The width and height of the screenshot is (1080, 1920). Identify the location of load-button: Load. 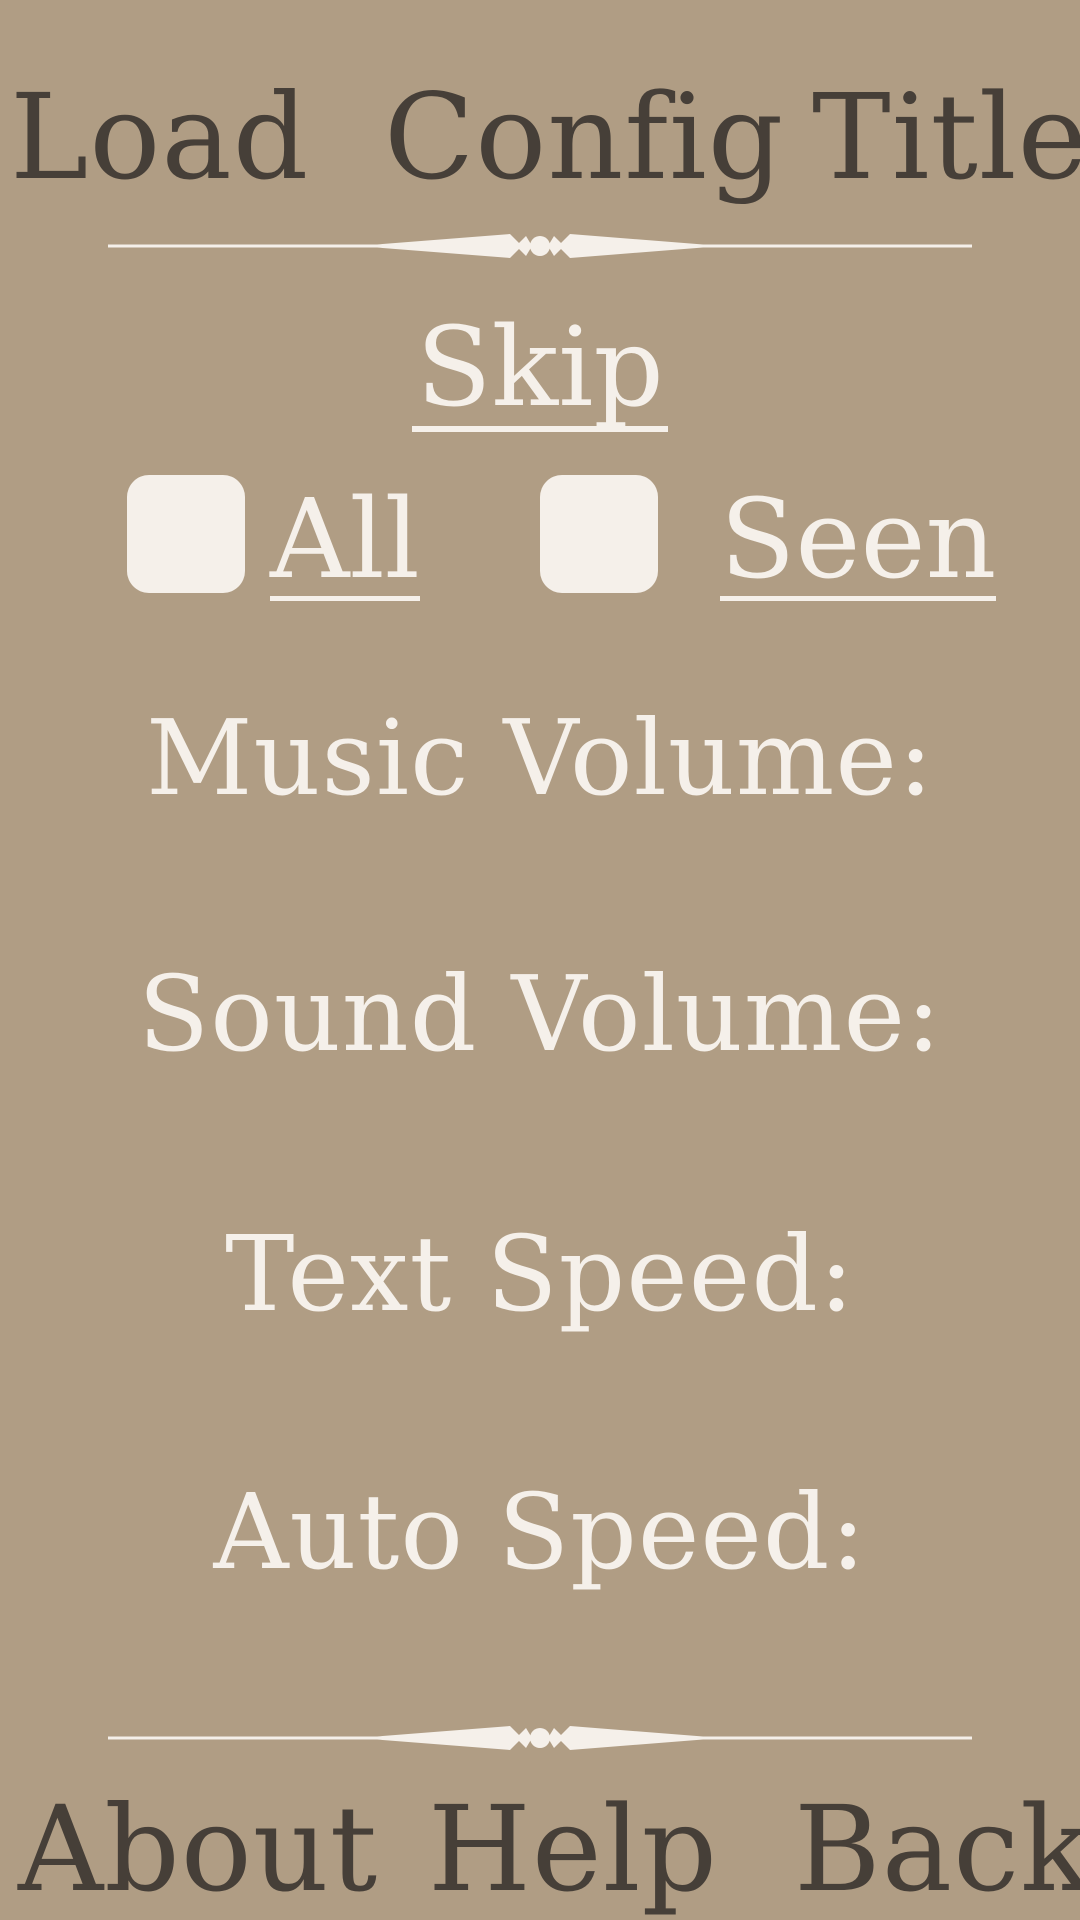
(159, 137).